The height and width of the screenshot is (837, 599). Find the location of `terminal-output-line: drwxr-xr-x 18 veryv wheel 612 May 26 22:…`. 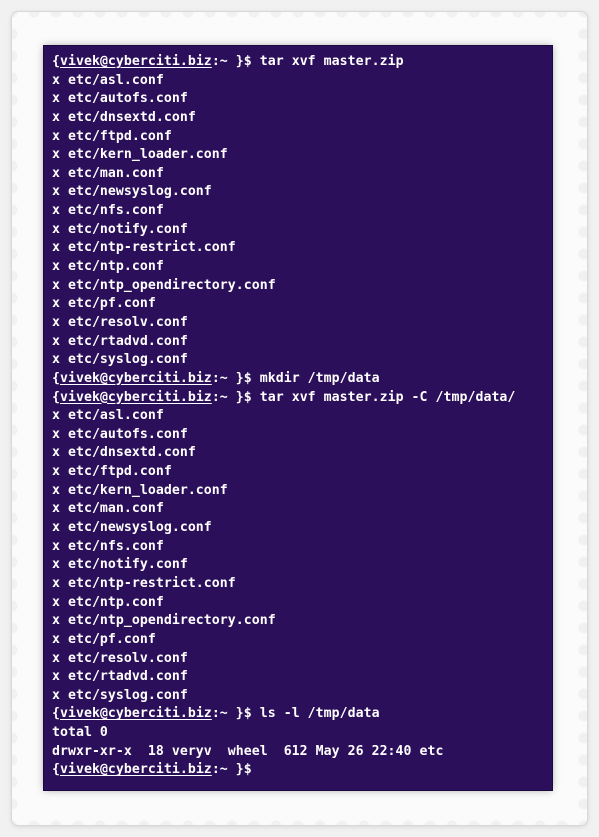

terminal-output-line: drwxr-xr-x 18 veryv wheel 612 May 26 22:… is located at coordinates (248, 751).